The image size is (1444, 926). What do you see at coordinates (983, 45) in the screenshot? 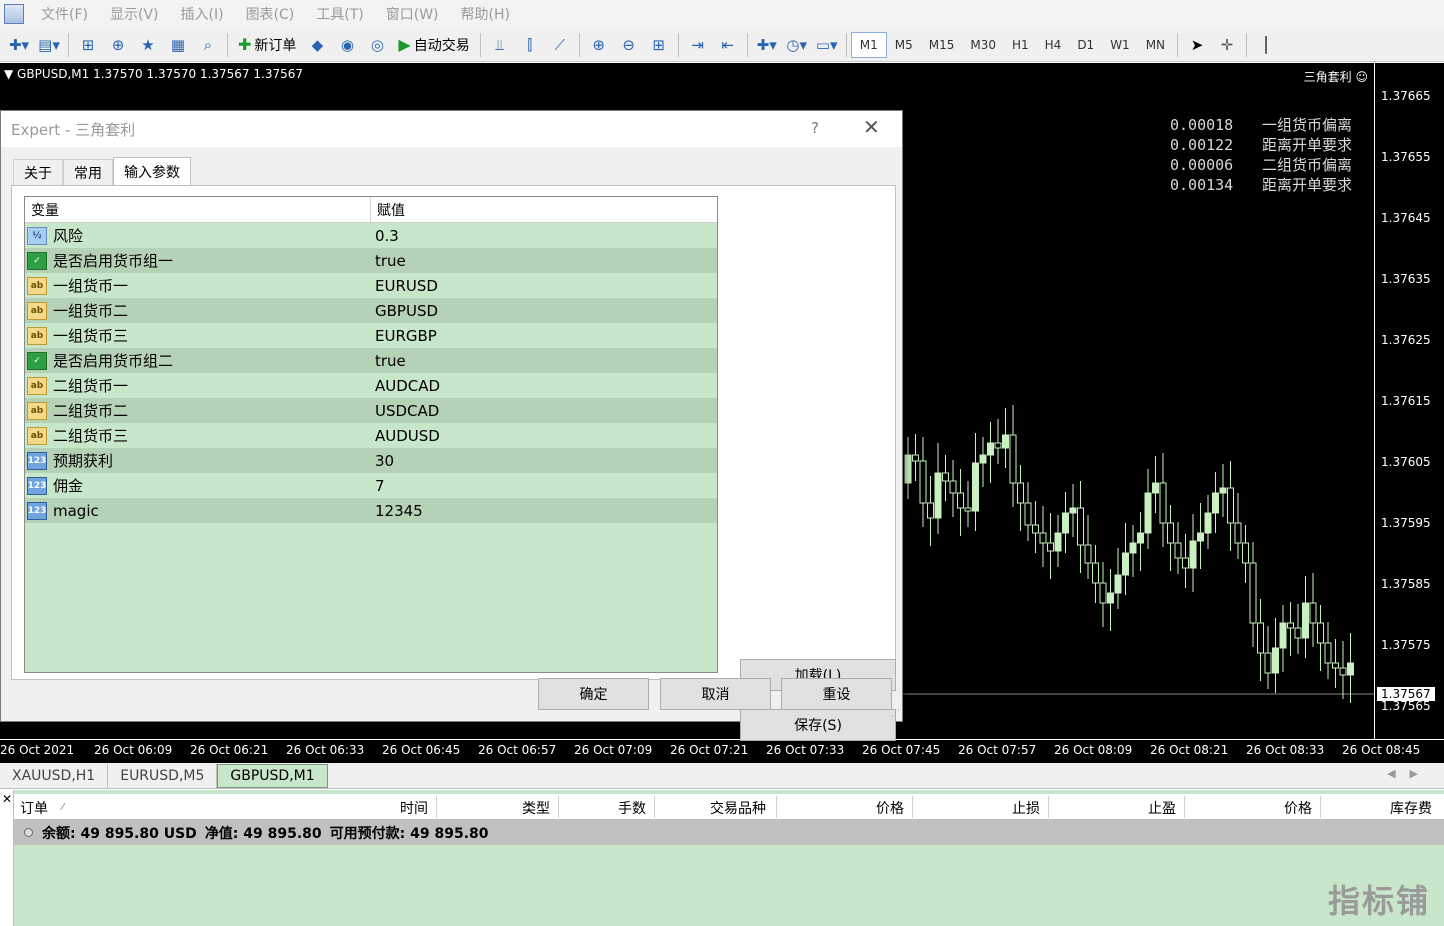
I see `timeframe-m30: M30` at bounding box center [983, 45].